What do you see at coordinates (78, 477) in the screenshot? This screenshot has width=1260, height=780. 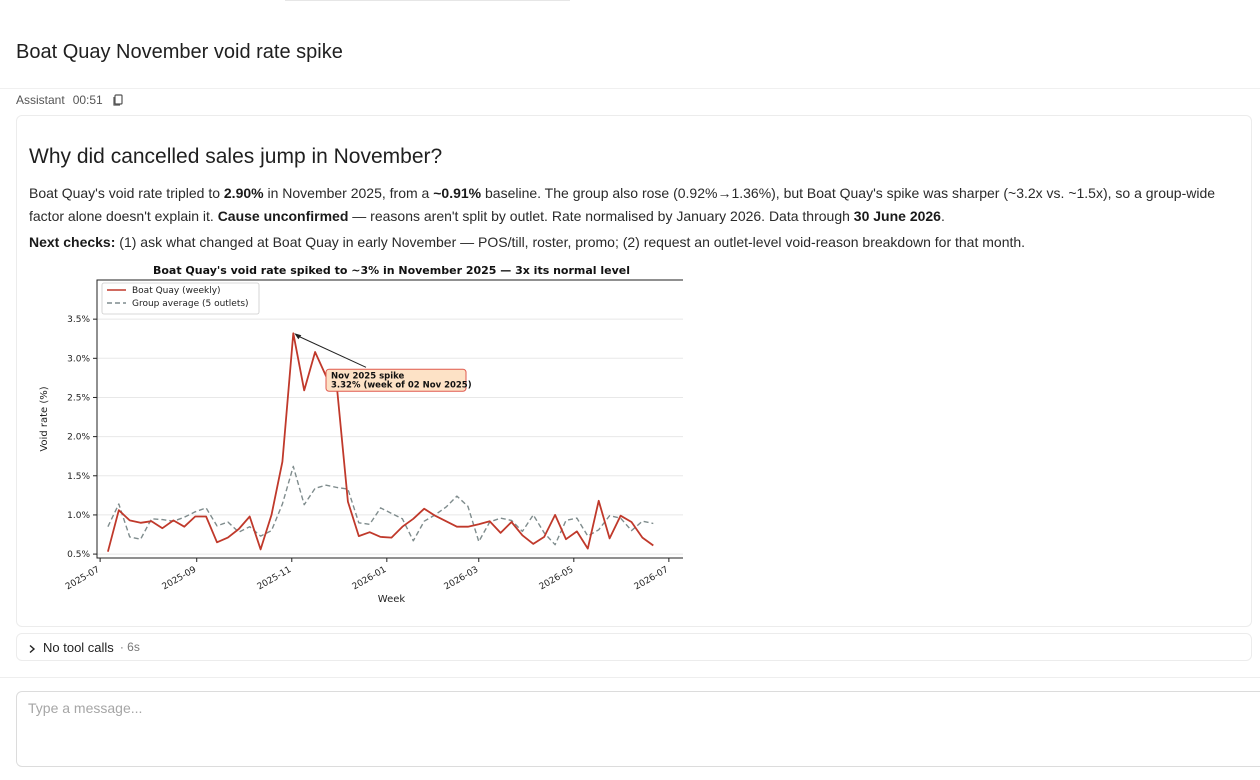 I see `y-tick-label: 1.5%` at bounding box center [78, 477].